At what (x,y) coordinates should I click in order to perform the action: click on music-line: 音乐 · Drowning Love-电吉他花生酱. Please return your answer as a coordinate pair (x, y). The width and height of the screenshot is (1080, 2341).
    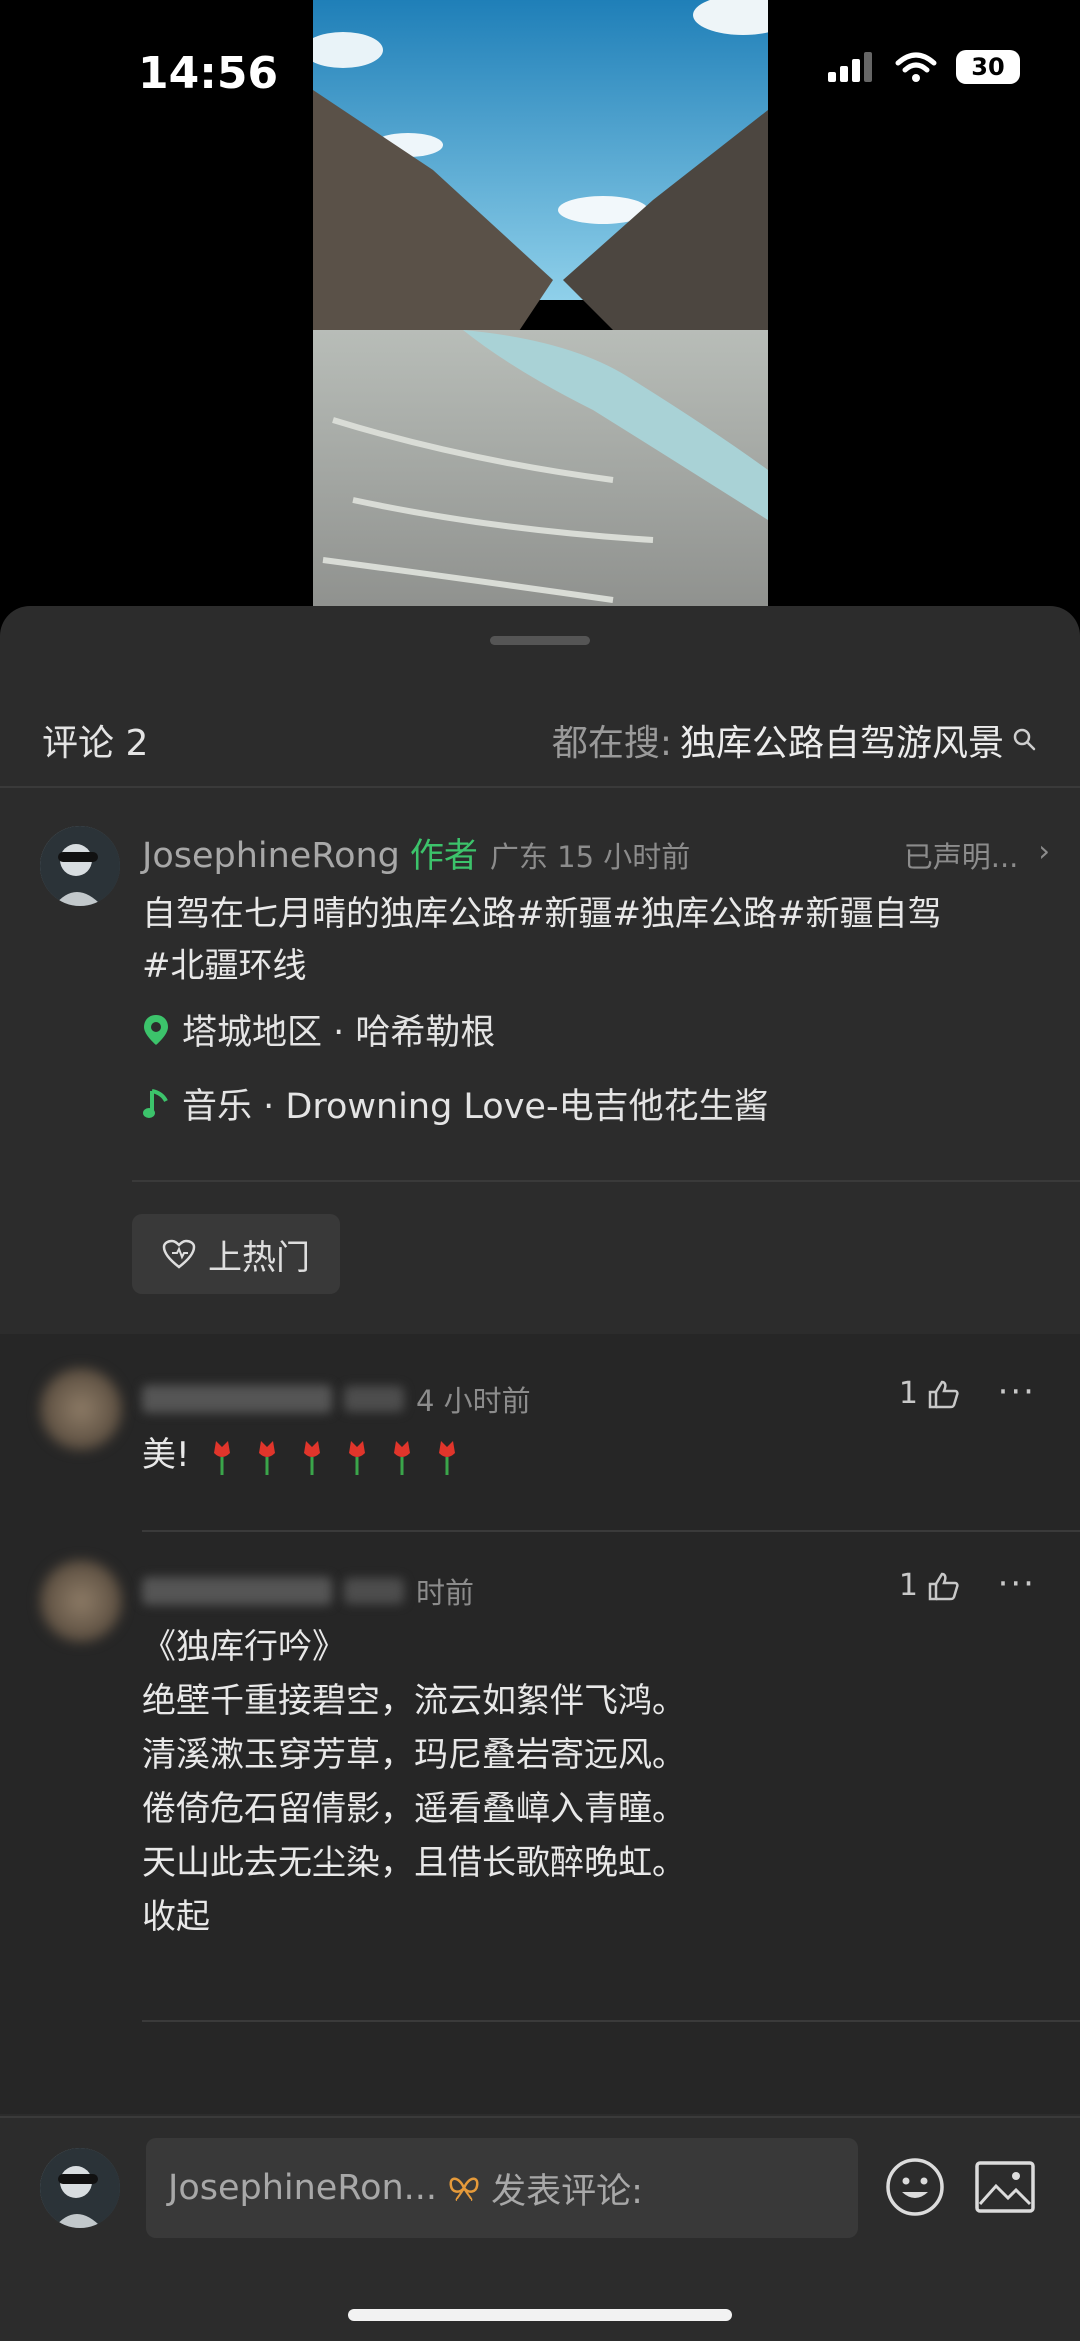
    Looking at the image, I should click on (455, 1103).